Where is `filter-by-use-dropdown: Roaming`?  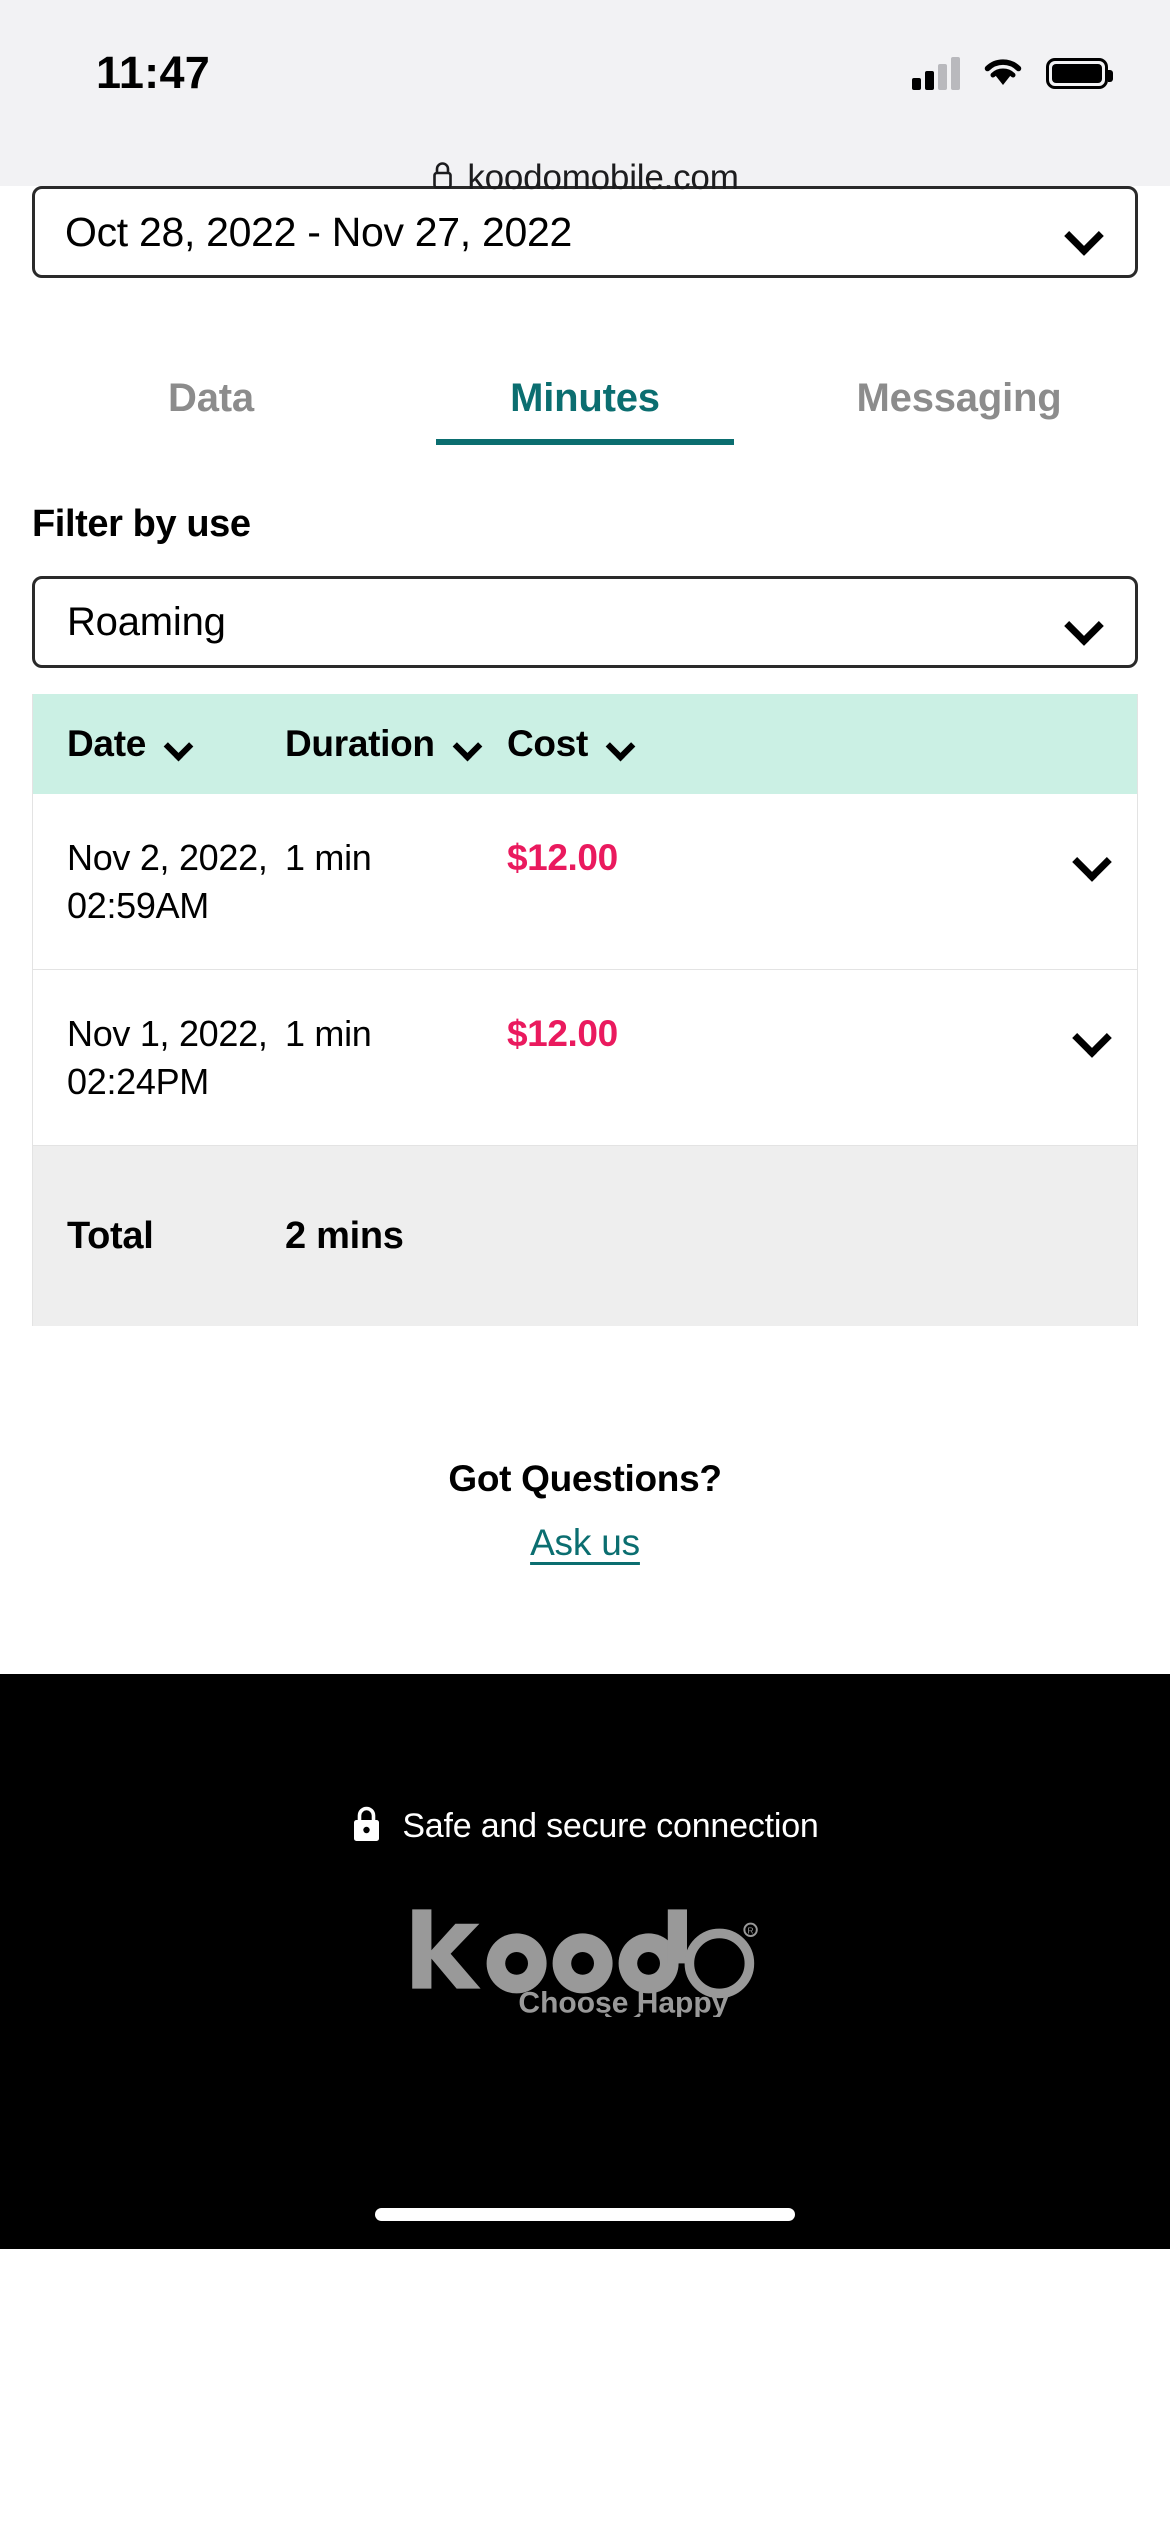 filter-by-use-dropdown: Roaming is located at coordinates (585, 622).